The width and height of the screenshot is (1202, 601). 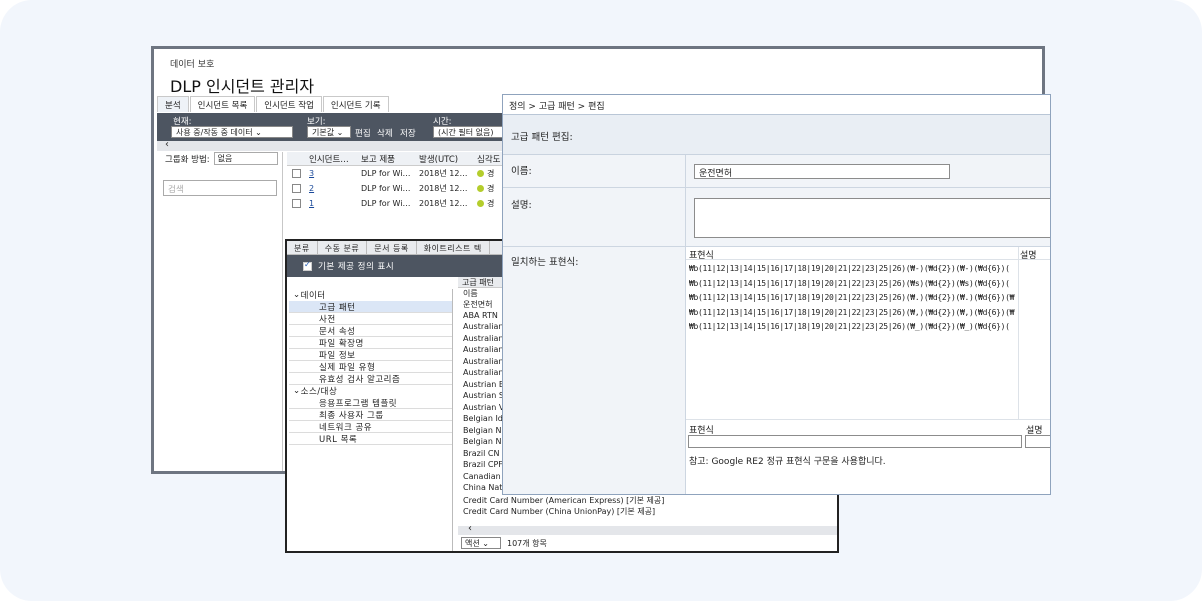 I want to click on pattern-list-scrollbar: ‹, so click(x=647, y=529).